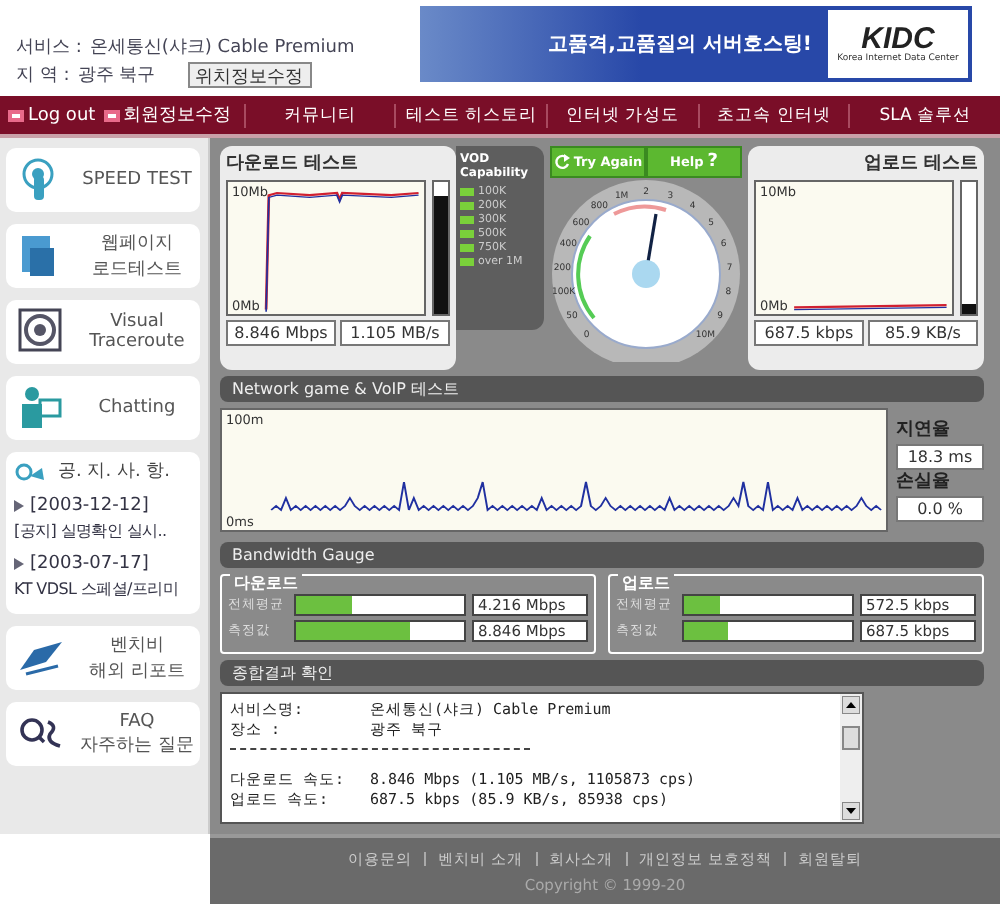 The width and height of the screenshot is (1000, 904). What do you see at coordinates (43, 76) in the screenshot?
I see `region-label: 지 역 :` at bounding box center [43, 76].